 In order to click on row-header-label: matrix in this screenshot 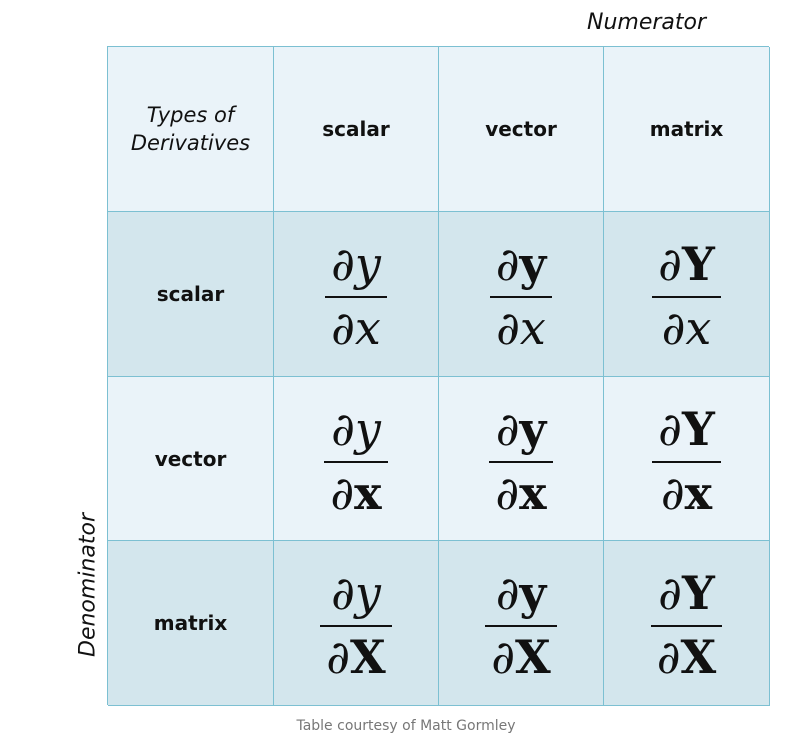, I will do `click(190, 623)`.